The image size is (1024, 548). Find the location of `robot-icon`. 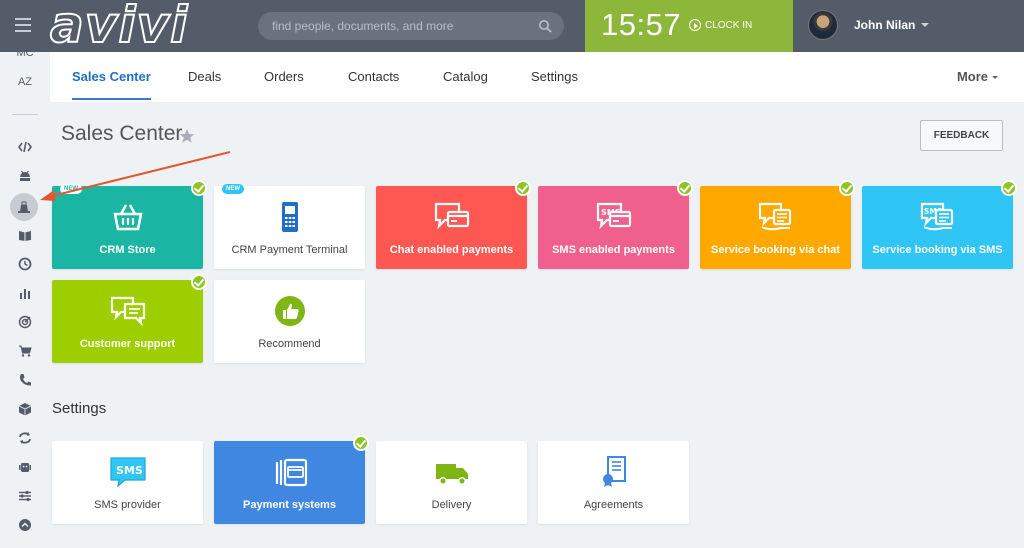

robot-icon is located at coordinates (25, 467).